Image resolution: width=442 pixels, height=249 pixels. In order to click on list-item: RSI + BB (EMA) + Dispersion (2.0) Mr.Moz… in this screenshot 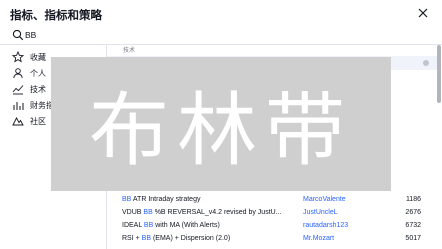, I will do `click(272, 239)`.